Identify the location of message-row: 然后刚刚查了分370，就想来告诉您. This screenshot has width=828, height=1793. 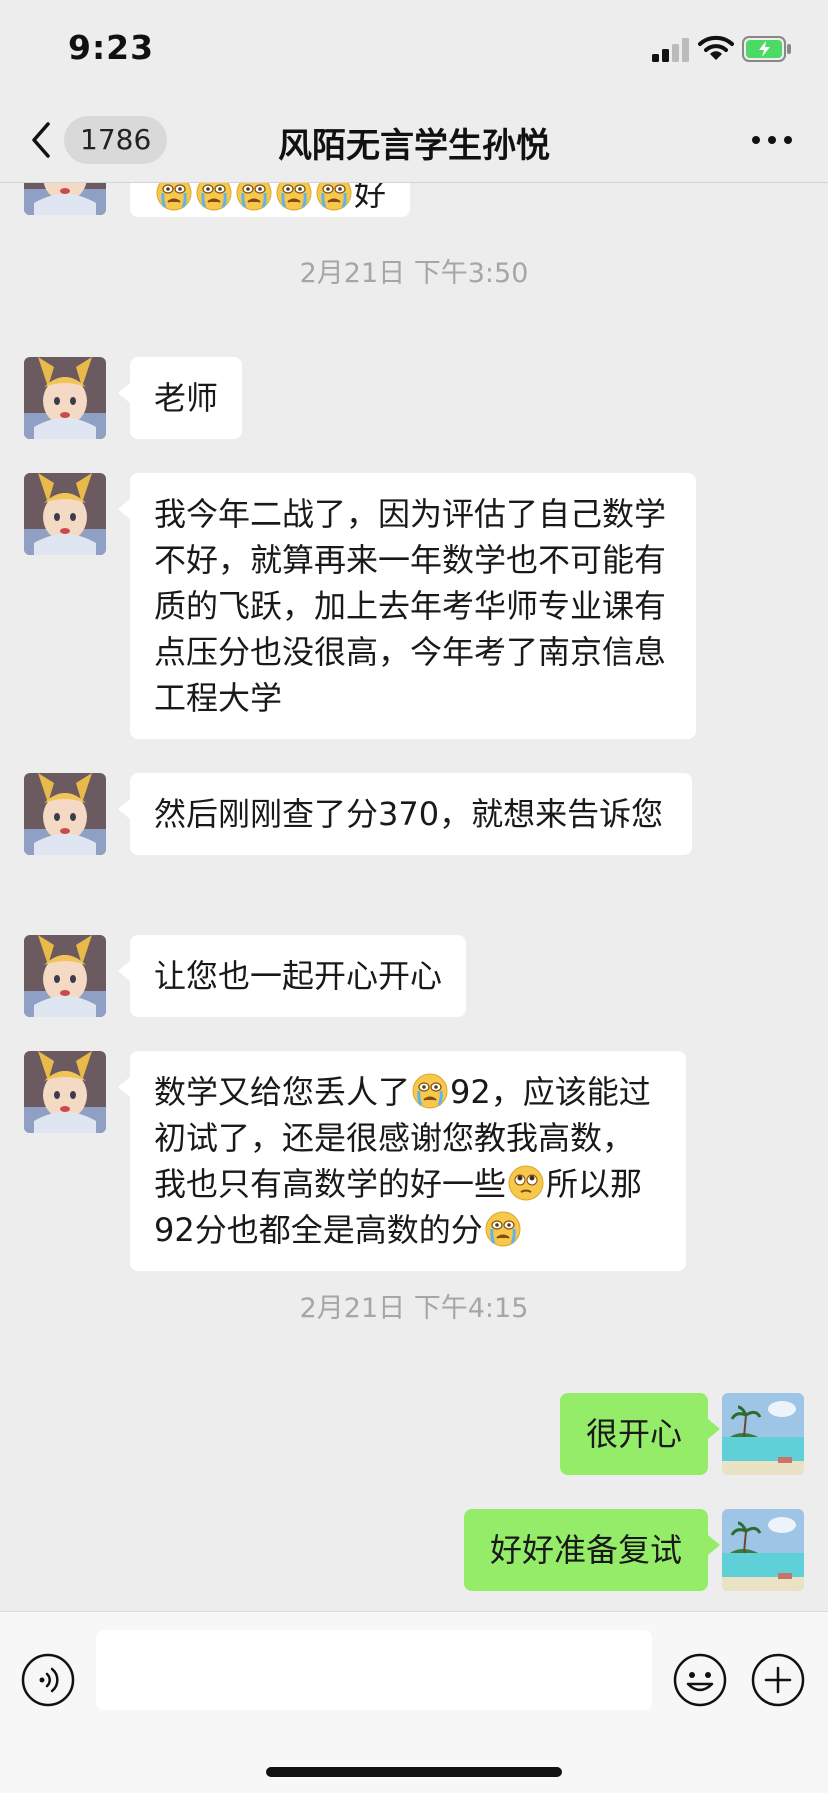
(414, 837).